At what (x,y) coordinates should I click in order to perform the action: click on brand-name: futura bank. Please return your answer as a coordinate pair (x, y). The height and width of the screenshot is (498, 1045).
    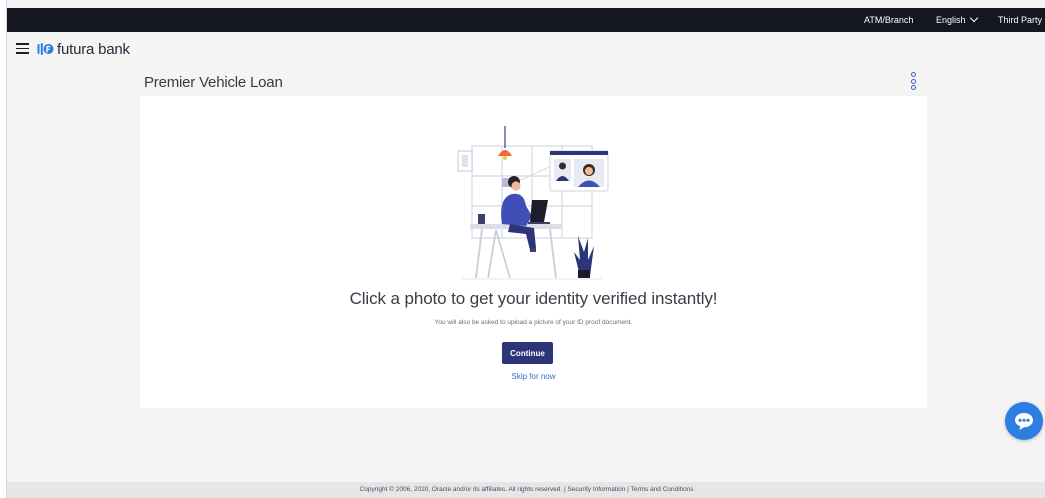
    Looking at the image, I should click on (93, 49).